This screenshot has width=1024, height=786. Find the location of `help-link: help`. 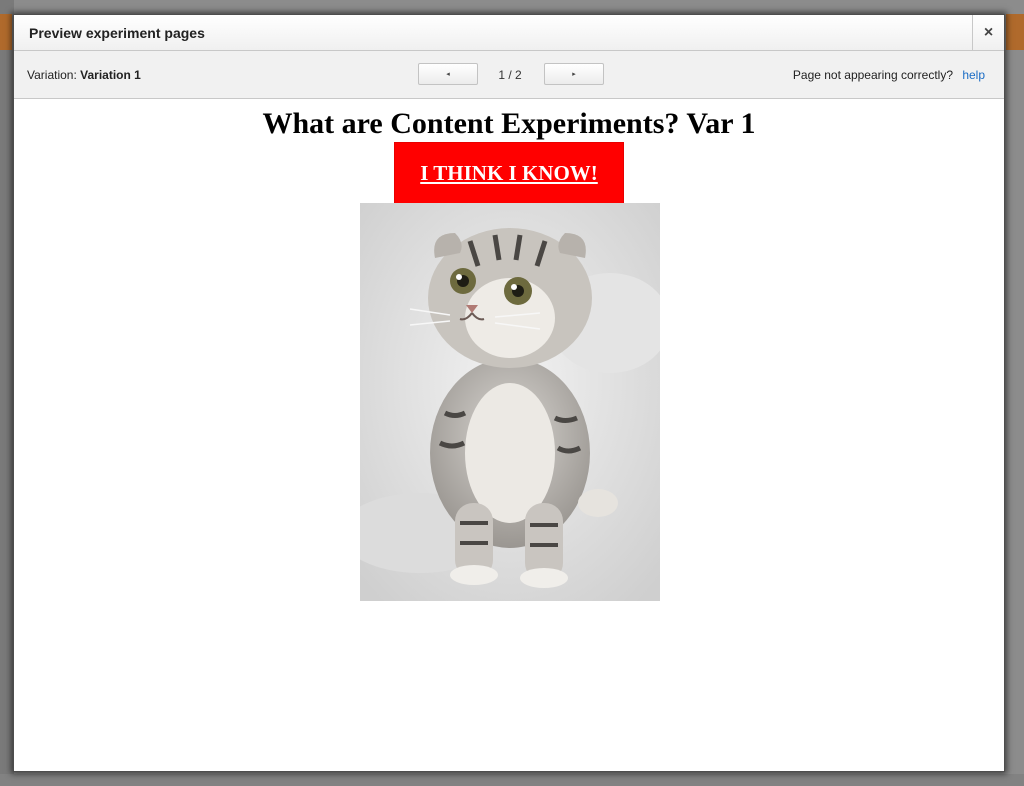

help-link: help is located at coordinates (973, 75).